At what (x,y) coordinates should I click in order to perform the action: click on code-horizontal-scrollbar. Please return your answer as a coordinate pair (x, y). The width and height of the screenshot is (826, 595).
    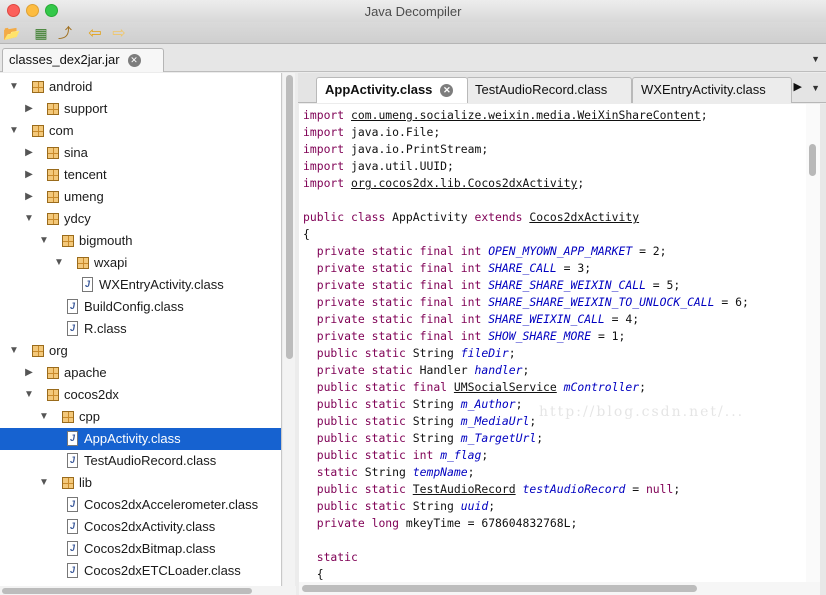
    Looking at the image, I should click on (559, 588).